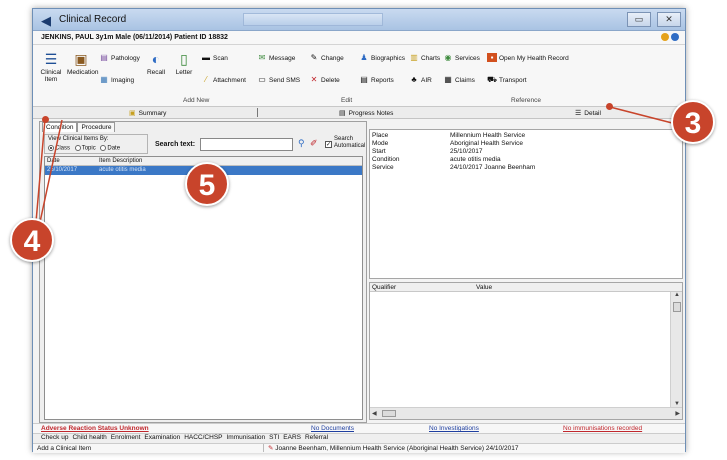  Describe the element at coordinates (379, 151) in the screenshot. I see `detail-key: Start` at that location.